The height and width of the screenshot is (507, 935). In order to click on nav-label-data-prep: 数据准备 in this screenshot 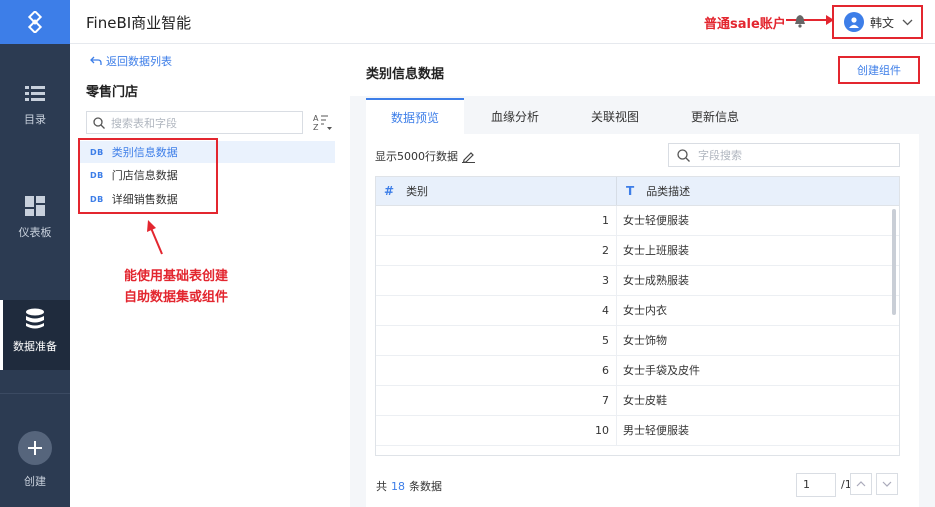, I will do `click(35, 346)`.